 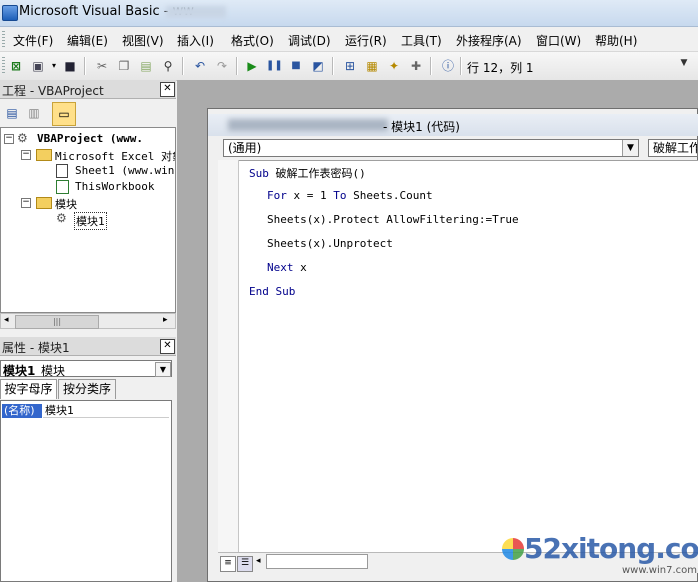 What do you see at coordinates (86, 369) in the screenshot?
I see `object-select: 模块1 模块 ▼` at bounding box center [86, 369].